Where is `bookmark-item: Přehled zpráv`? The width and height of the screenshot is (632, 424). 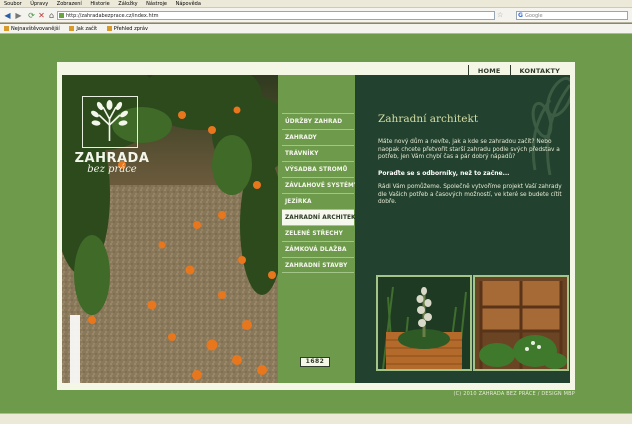 bookmark-item: Přehled zpráv is located at coordinates (127, 29).